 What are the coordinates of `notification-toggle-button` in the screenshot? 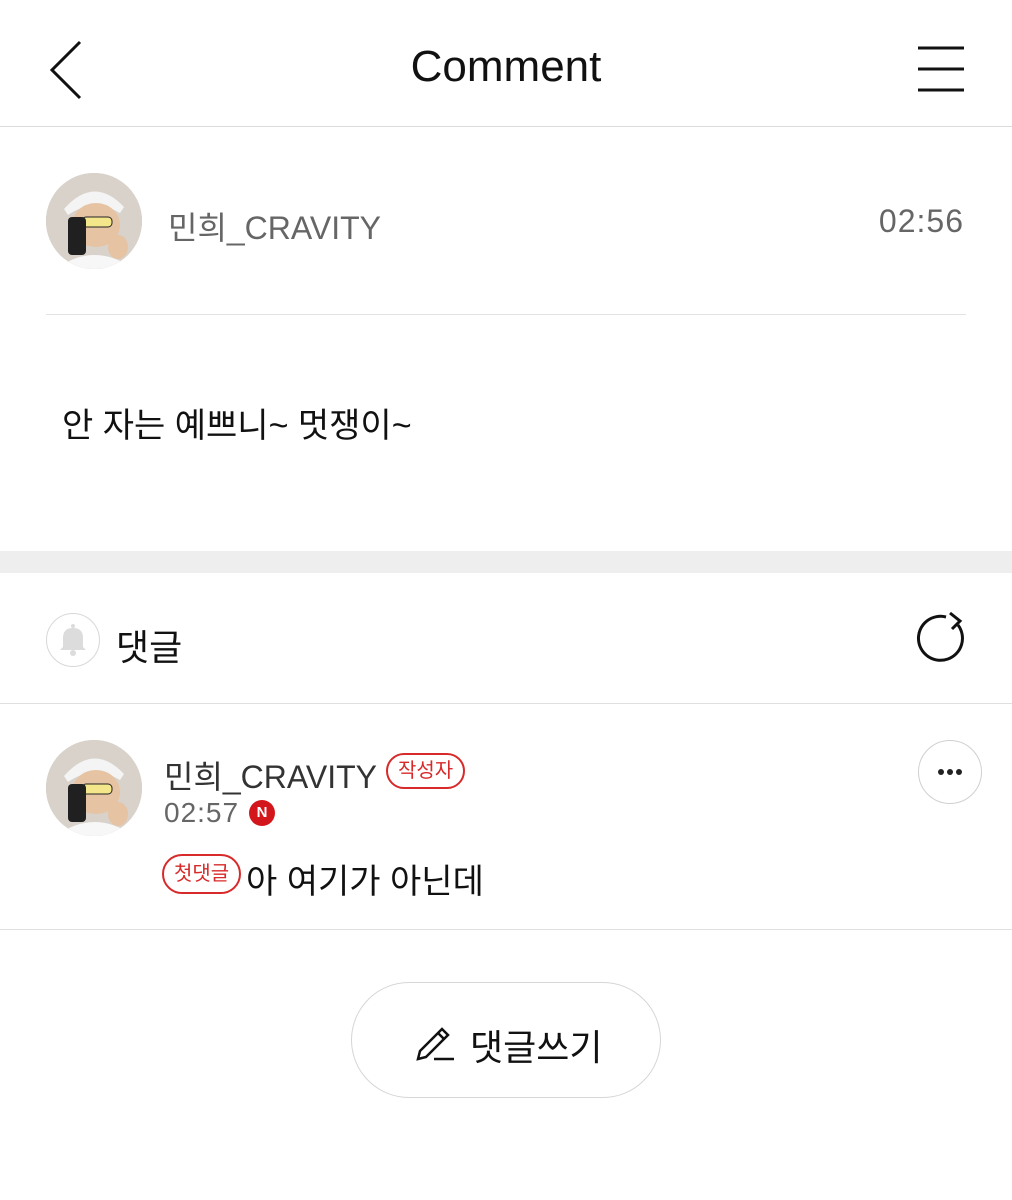 It's located at (73, 640).